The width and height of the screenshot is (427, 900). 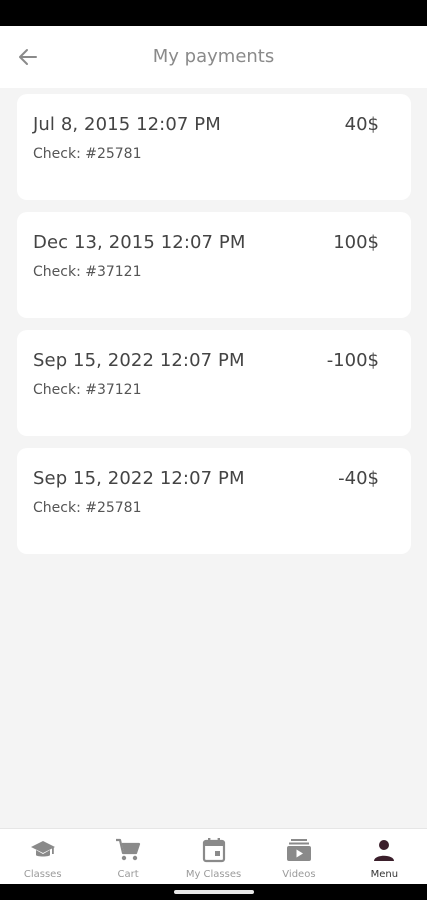 I want to click on gesture-handle, so click(x=214, y=892).